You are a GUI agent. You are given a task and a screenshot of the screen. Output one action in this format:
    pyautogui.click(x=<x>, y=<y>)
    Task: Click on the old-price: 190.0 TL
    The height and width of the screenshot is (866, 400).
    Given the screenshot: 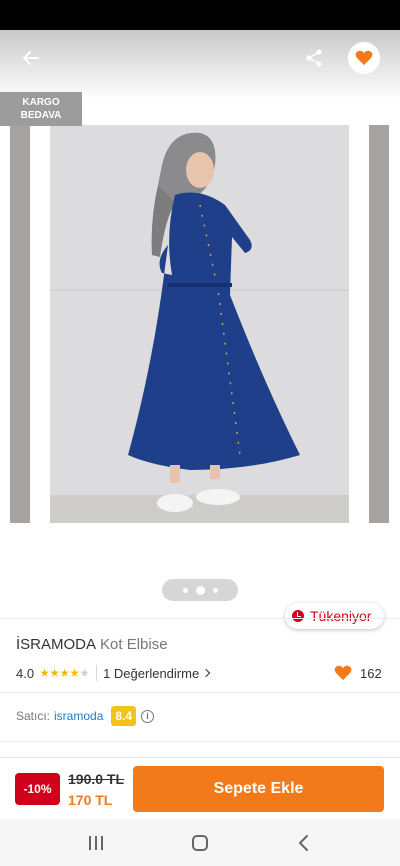 What is the action you would take?
    pyautogui.click(x=96, y=779)
    